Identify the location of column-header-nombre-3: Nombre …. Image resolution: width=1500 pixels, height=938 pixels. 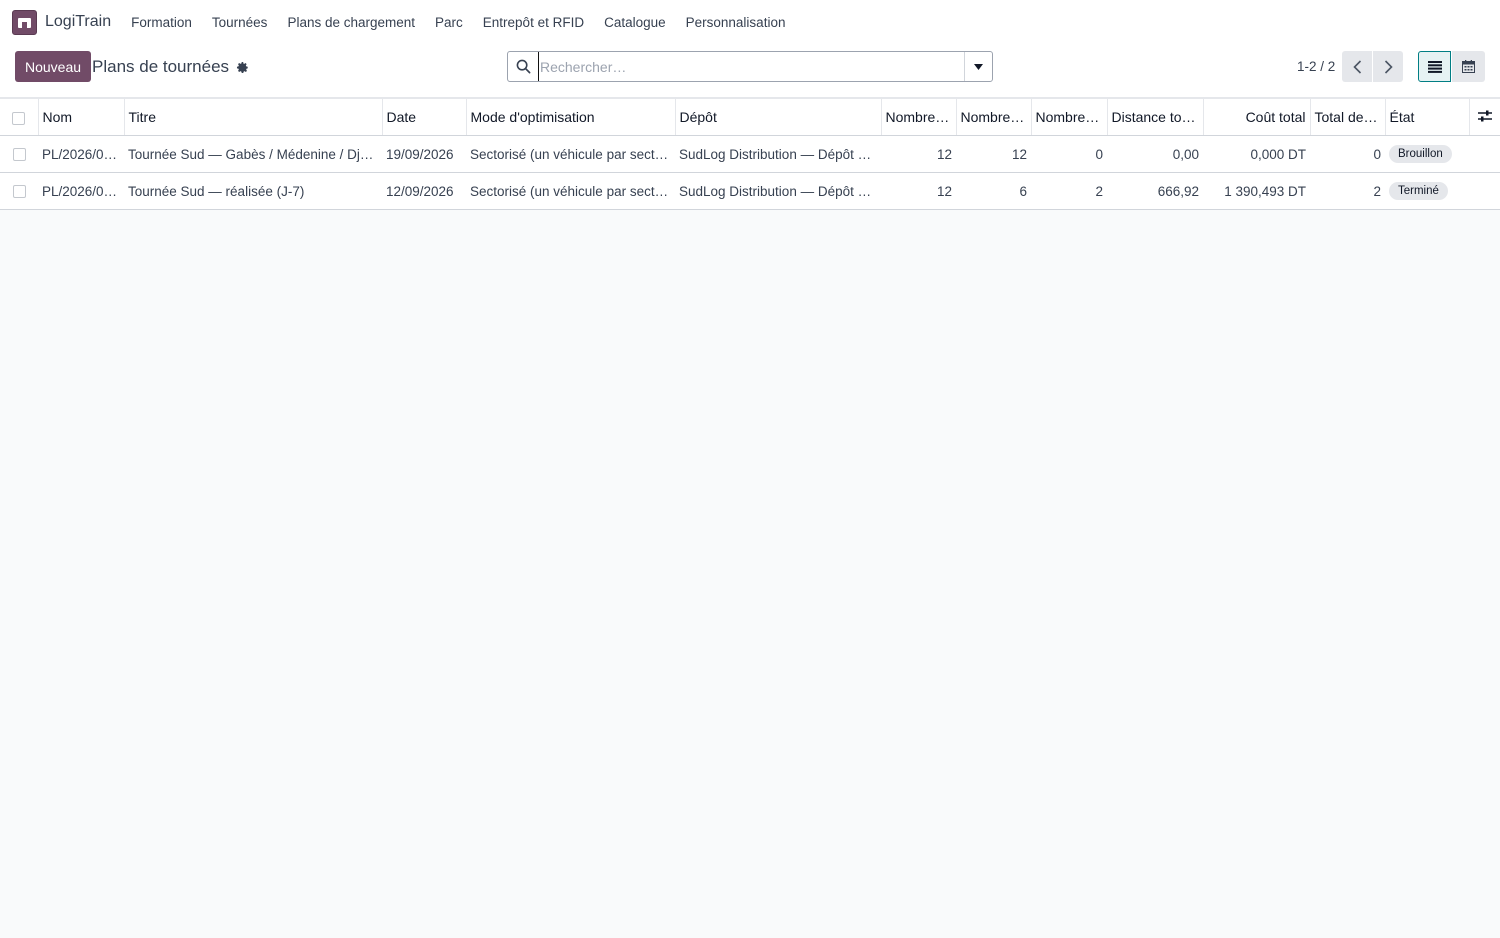
(1069, 117).